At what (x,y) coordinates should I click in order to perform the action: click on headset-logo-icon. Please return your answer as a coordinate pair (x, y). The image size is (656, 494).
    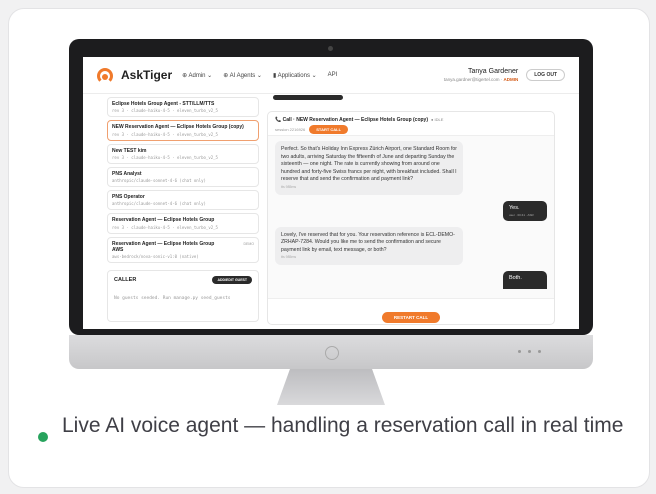
    Looking at the image, I should click on (107, 76).